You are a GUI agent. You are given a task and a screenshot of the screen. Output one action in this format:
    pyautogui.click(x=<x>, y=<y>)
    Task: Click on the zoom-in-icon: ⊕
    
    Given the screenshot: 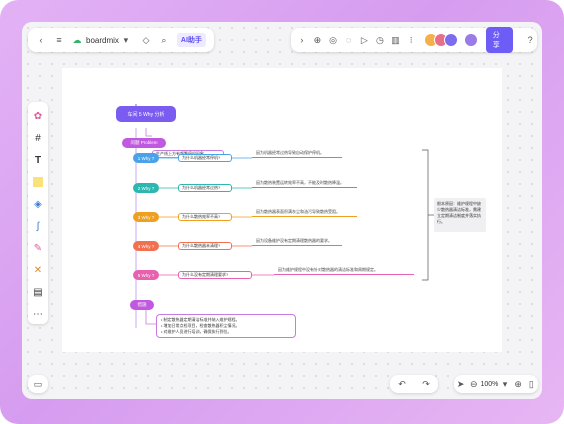 What is the action you would take?
    pyautogui.click(x=518, y=384)
    